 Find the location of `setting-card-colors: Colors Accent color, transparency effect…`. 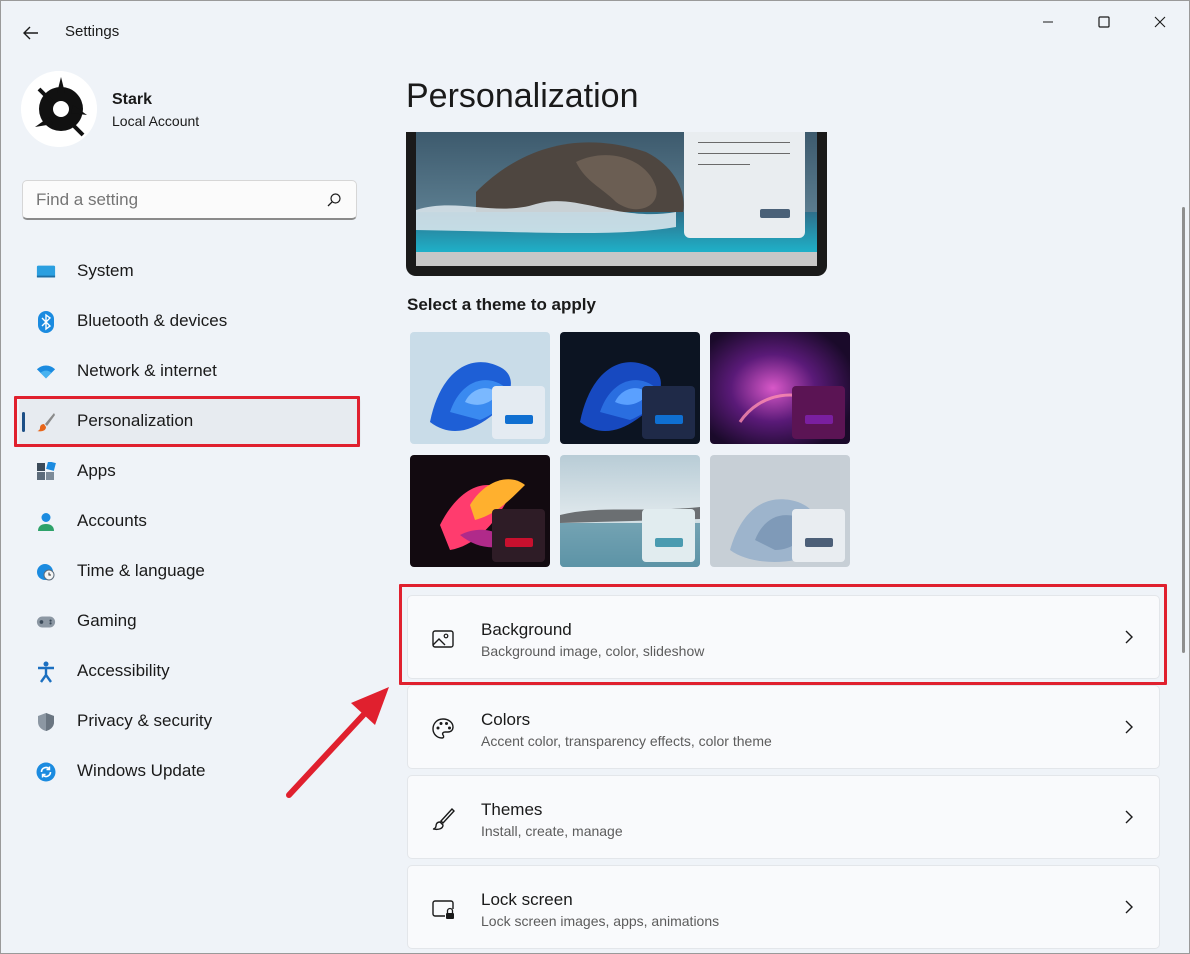

setting-card-colors: Colors Accent color, transparency effect… is located at coordinates (783, 727).